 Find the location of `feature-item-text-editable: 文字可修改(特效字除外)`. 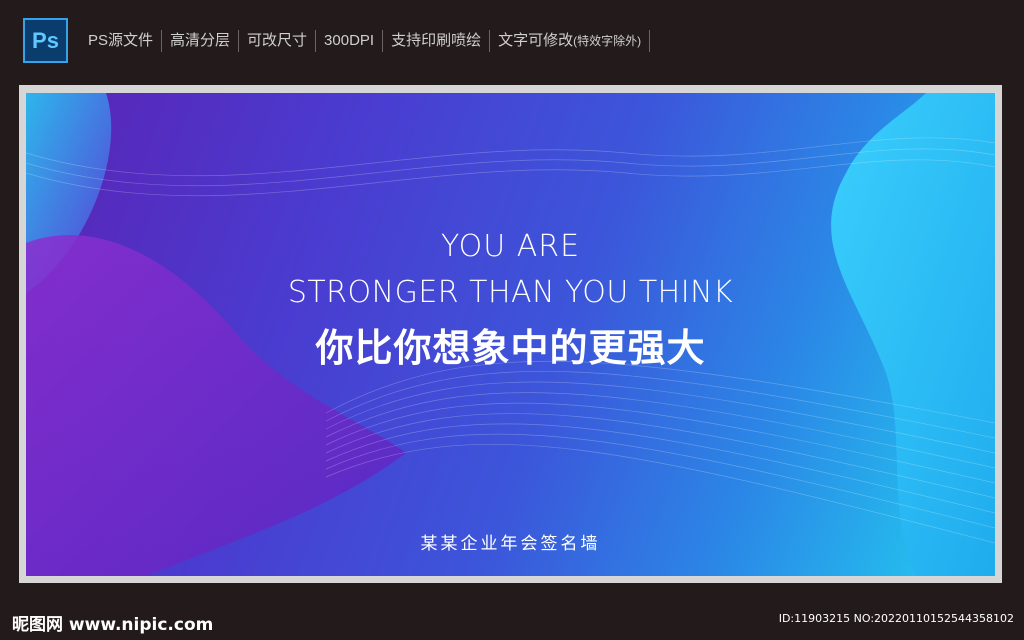

feature-item-text-editable: 文字可修改(特效字除外) is located at coordinates (570, 41).